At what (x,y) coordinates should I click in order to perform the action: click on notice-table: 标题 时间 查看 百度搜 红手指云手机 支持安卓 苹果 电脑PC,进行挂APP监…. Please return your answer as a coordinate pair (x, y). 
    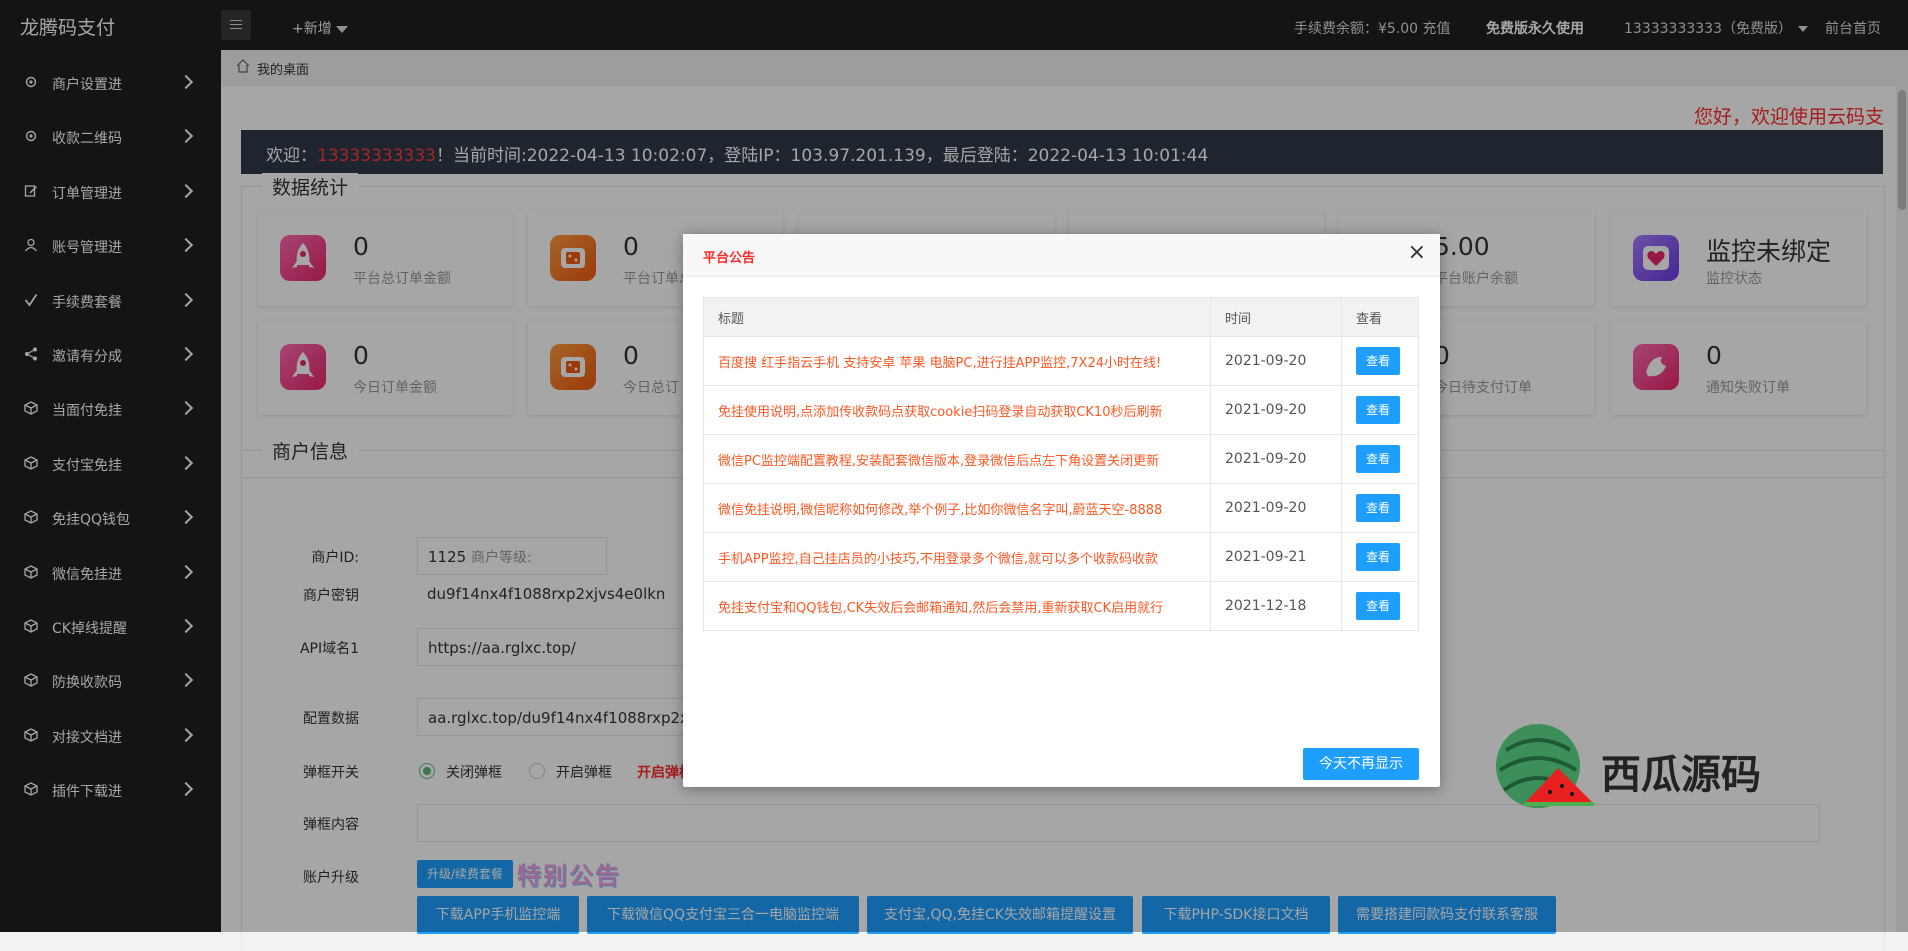
    Looking at the image, I should click on (1061, 464).